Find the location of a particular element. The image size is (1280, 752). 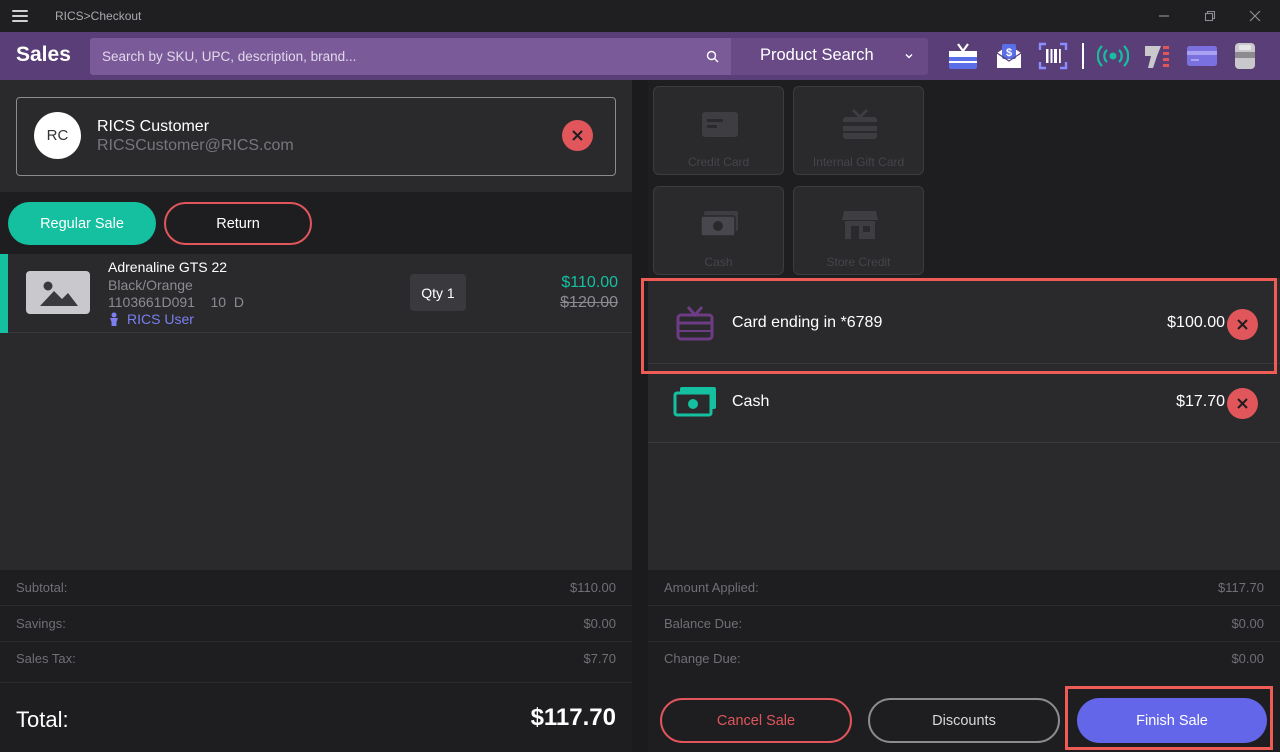

savings-label: Savings: is located at coordinates (41, 623).